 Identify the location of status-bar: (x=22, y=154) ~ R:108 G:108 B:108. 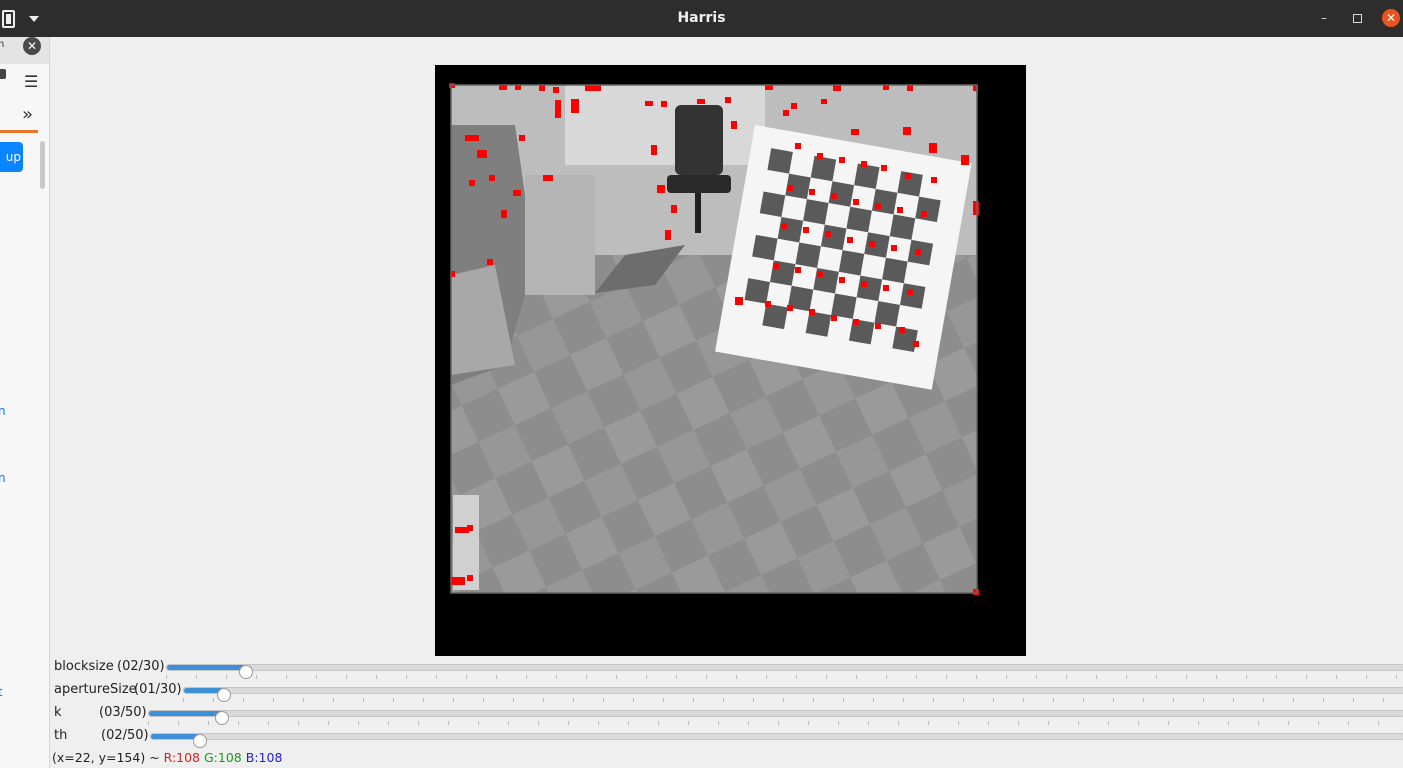
(167, 758).